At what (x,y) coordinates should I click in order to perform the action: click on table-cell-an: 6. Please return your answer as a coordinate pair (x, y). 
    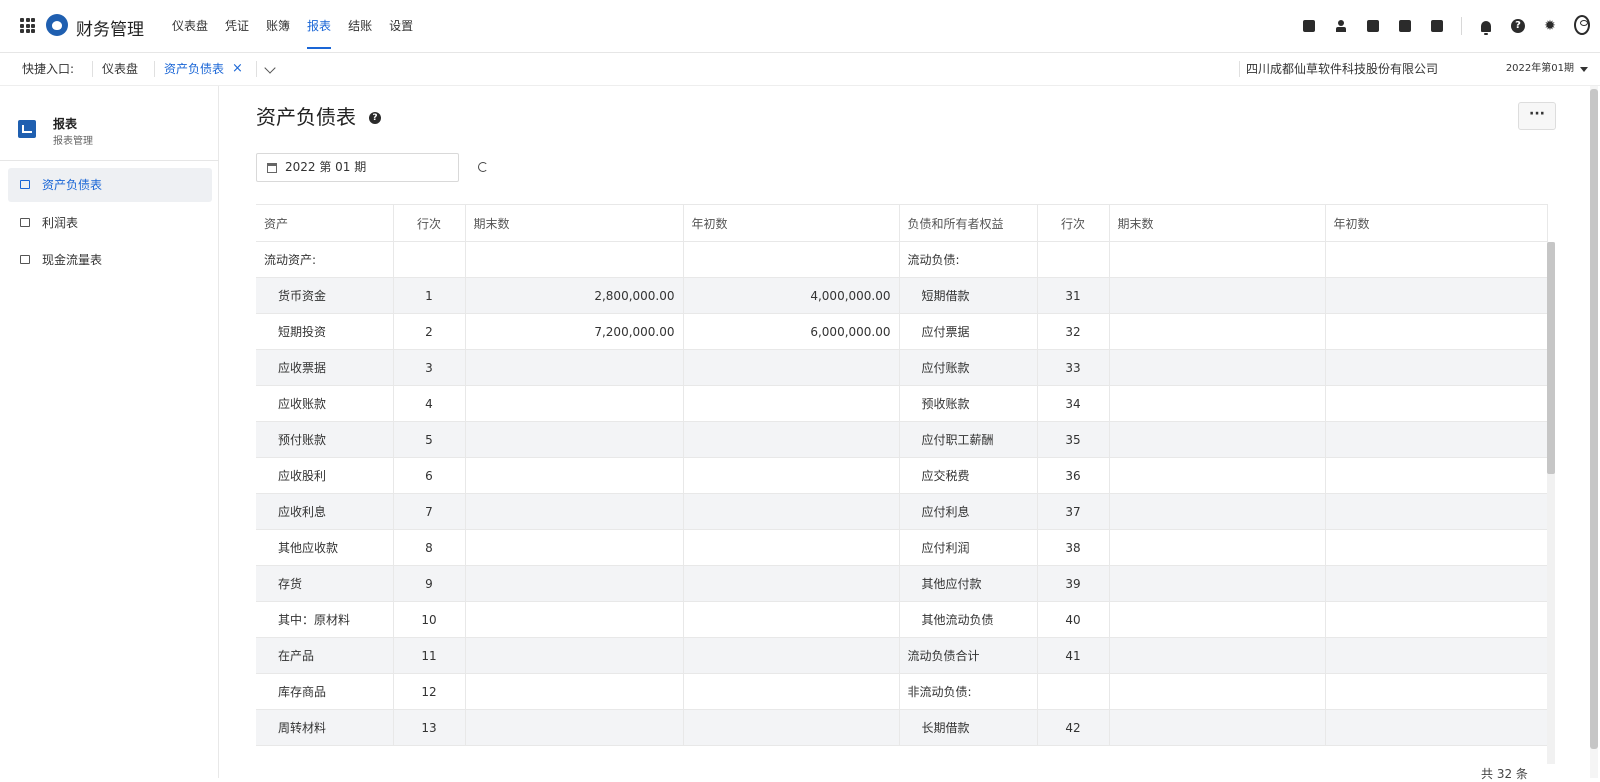
    Looking at the image, I should click on (429, 475).